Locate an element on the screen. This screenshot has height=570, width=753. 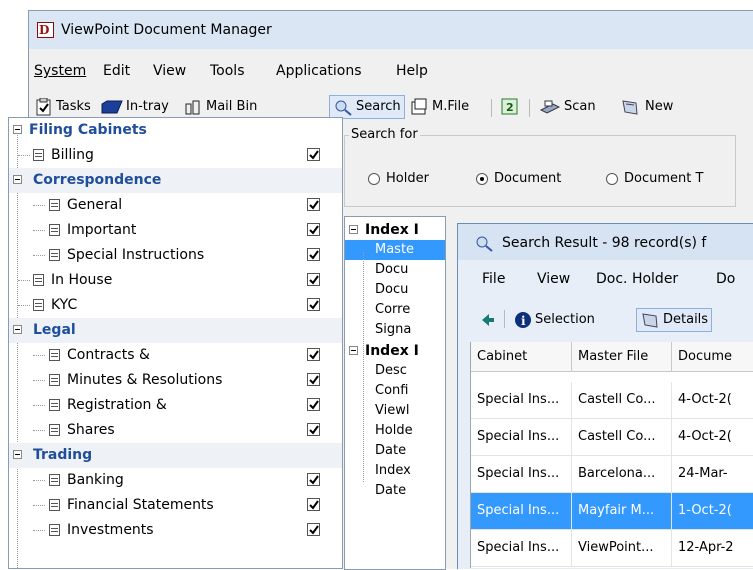
menu-tools: Tools is located at coordinates (227, 71).